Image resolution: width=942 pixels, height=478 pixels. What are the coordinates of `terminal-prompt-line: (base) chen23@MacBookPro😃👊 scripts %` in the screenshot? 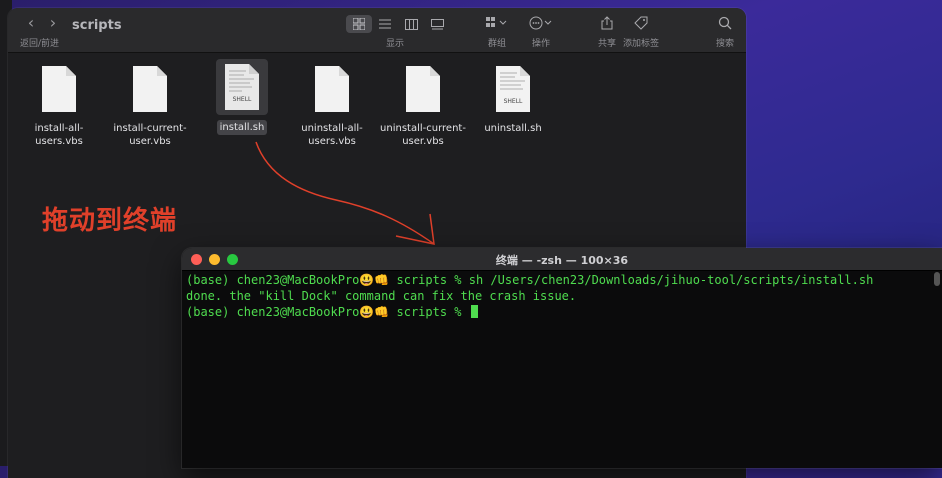 It's located at (560, 312).